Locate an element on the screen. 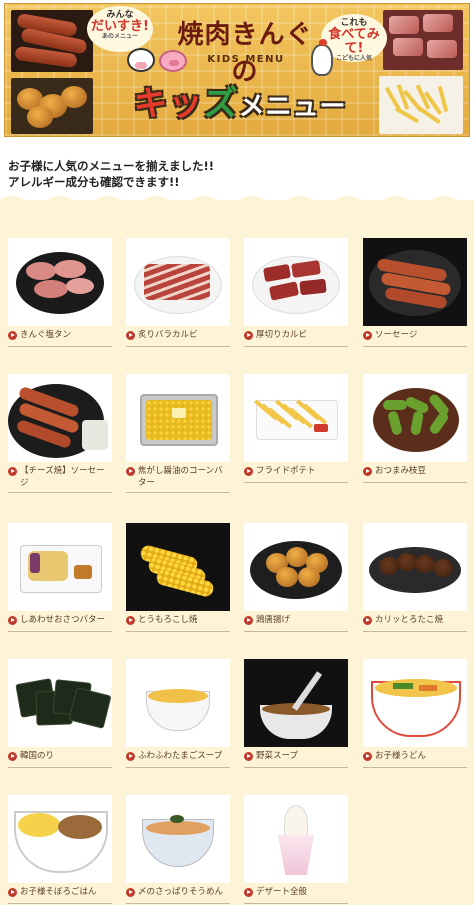 The image size is (474, 905). menu-item-card: ソーセージ is located at coordinates (415, 292).